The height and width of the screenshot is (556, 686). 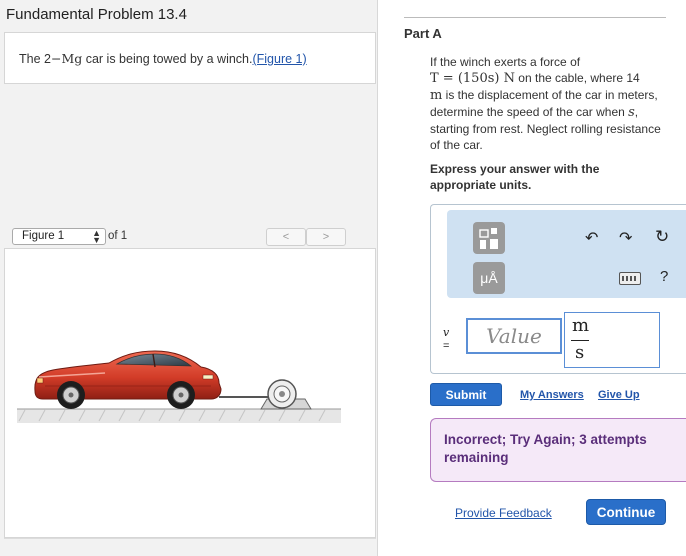 What do you see at coordinates (446, 346) in the screenshot?
I see `equals-label: =` at bounding box center [446, 346].